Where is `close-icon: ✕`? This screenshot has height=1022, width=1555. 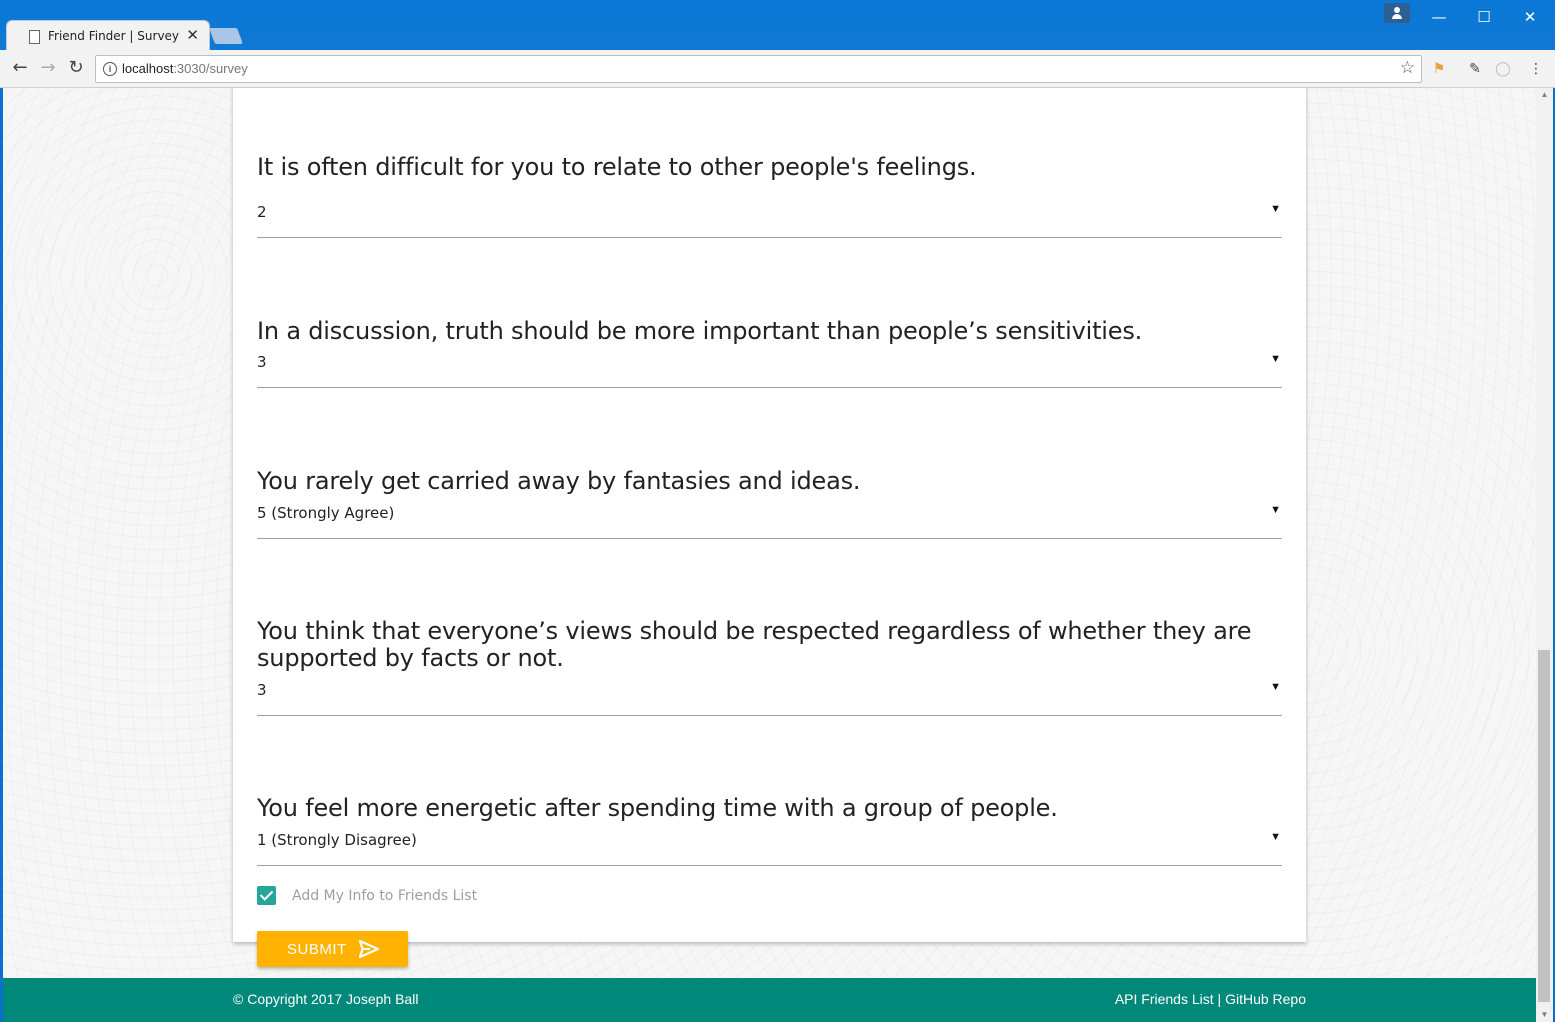
close-icon: ✕ is located at coordinates (1530, 17).